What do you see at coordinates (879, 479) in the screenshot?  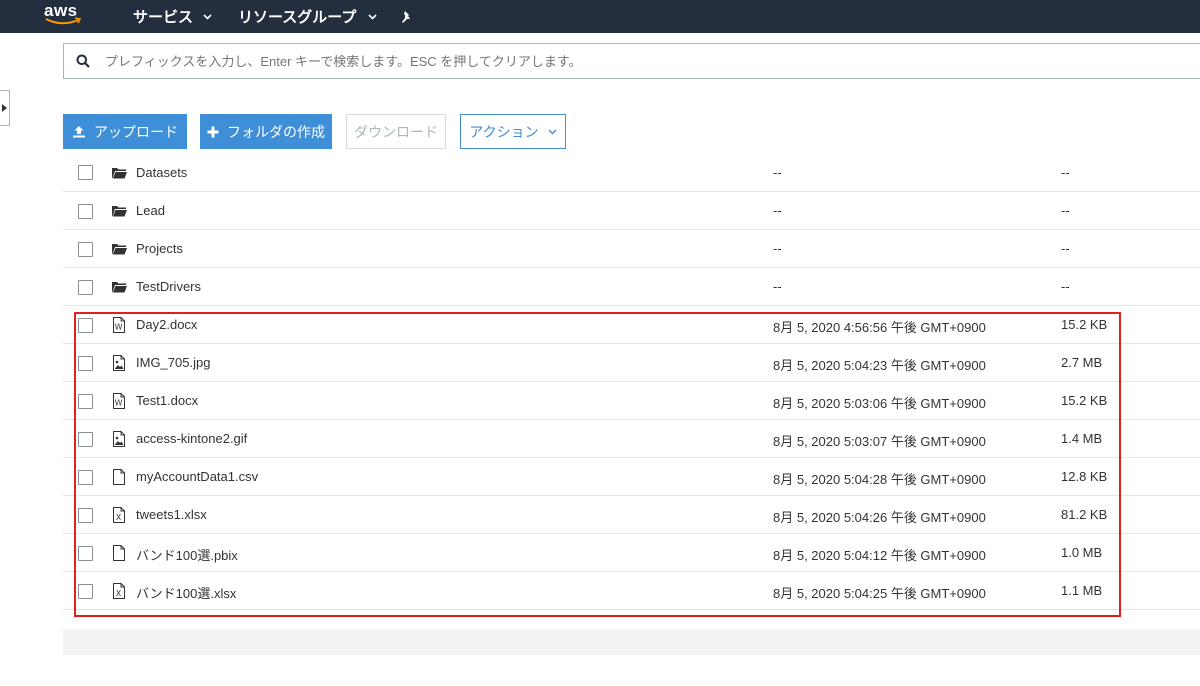 I see `last-modified-cell: 8月 5, 2020 5:04:28 午後 GMT+0900` at bounding box center [879, 479].